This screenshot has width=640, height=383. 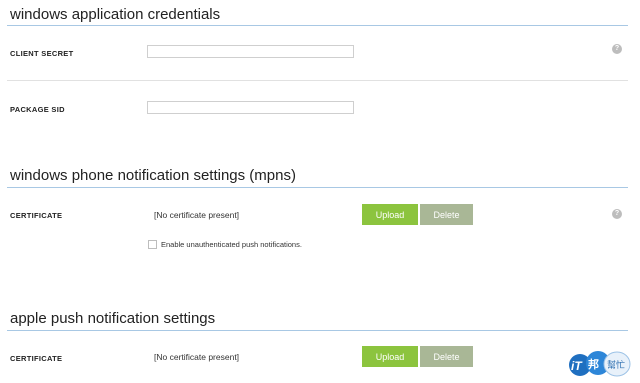 What do you see at coordinates (593, 364) in the screenshot?
I see `svg-text: 邦` at bounding box center [593, 364].